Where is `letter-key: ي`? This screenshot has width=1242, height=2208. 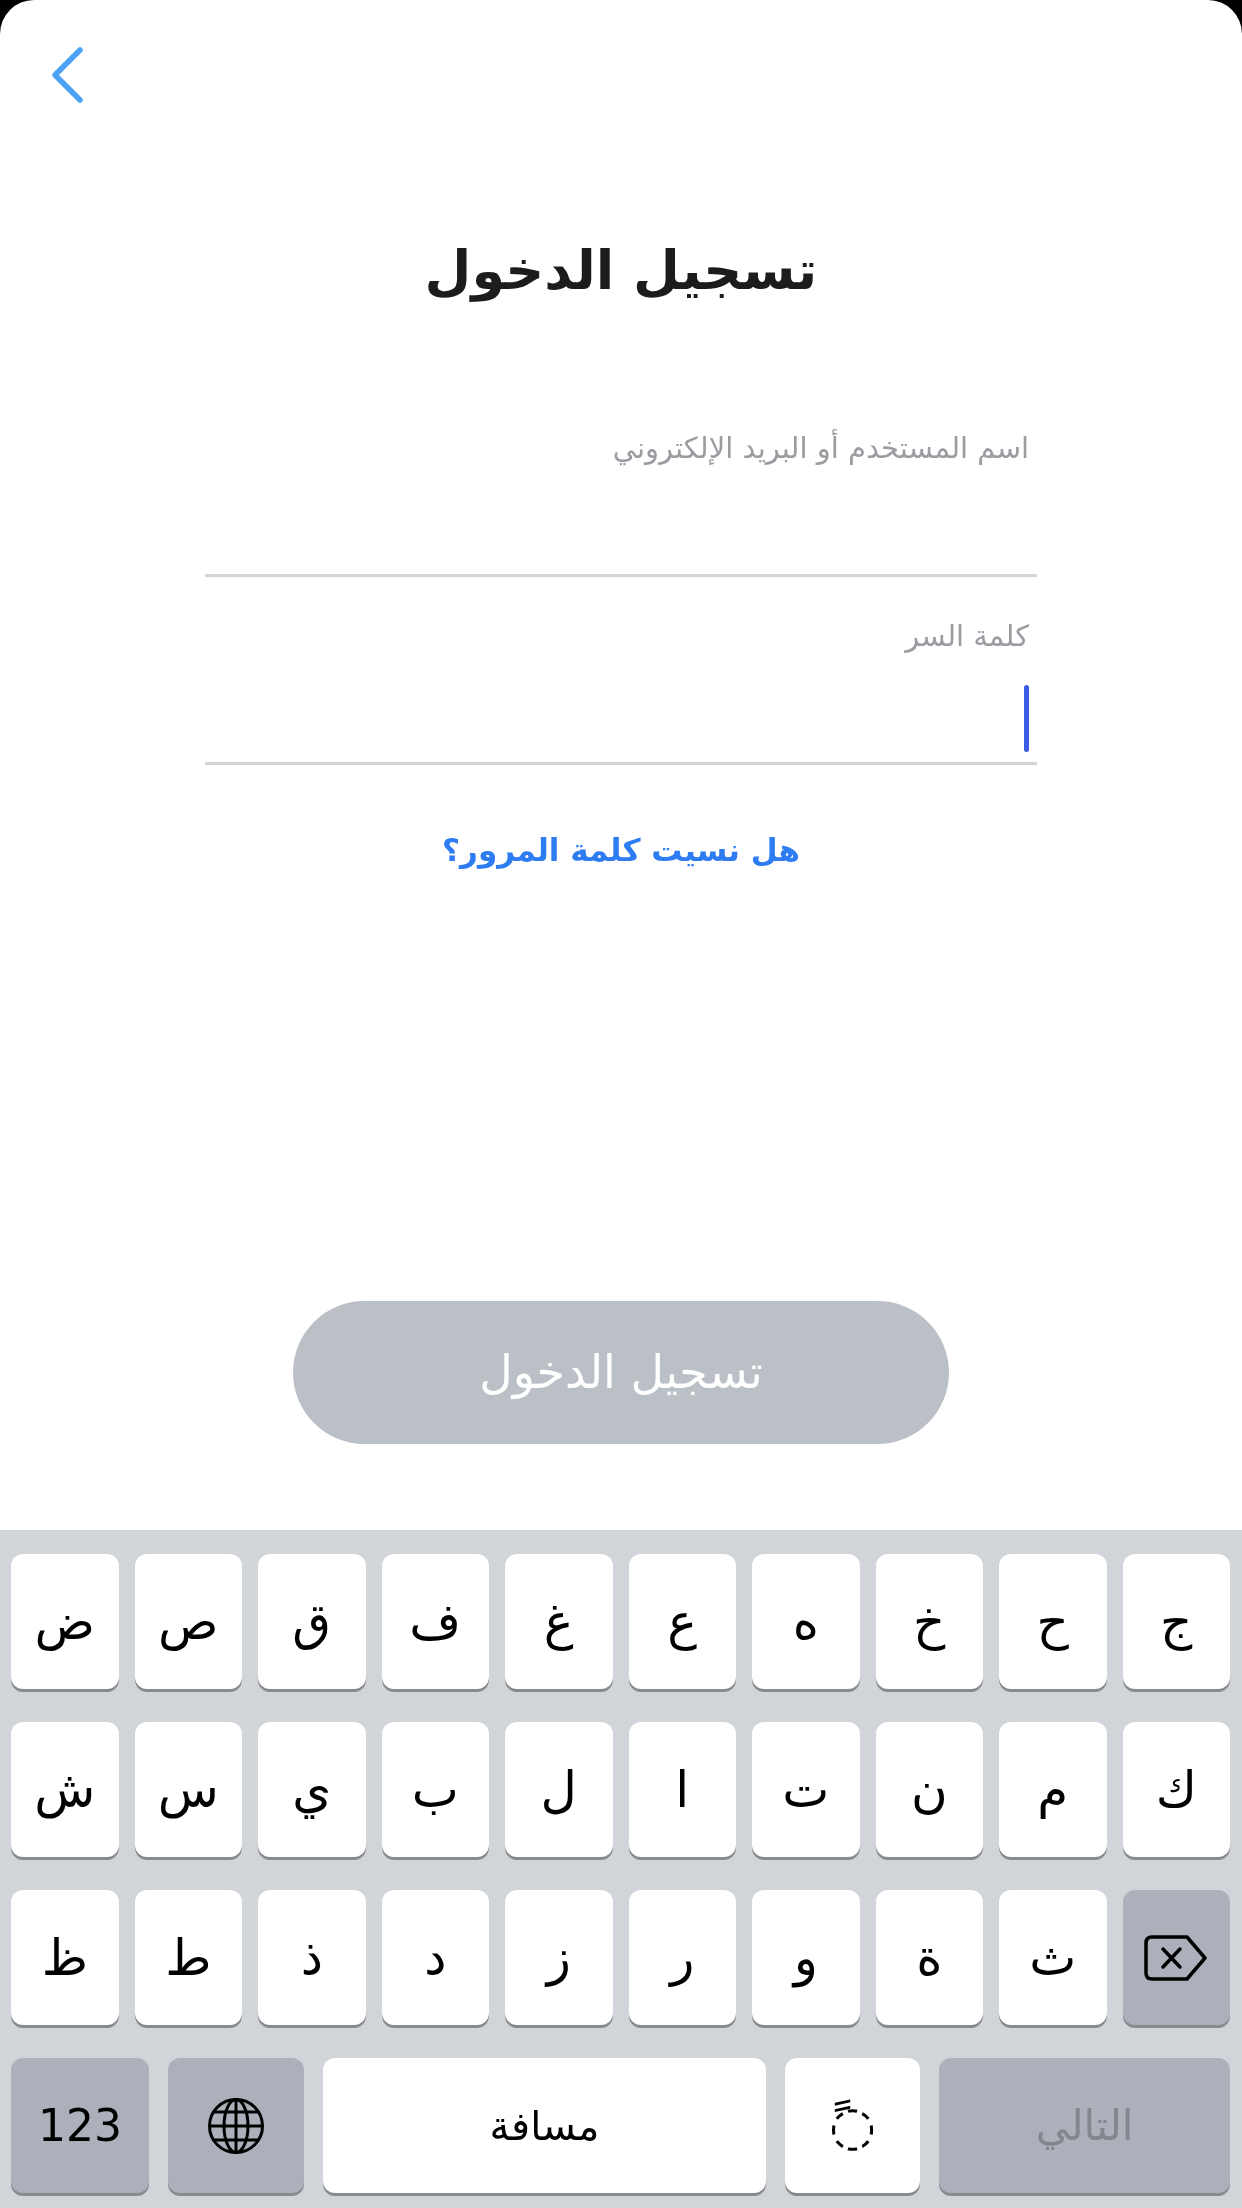 letter-key: ي is located at coordinates (312, 1789).